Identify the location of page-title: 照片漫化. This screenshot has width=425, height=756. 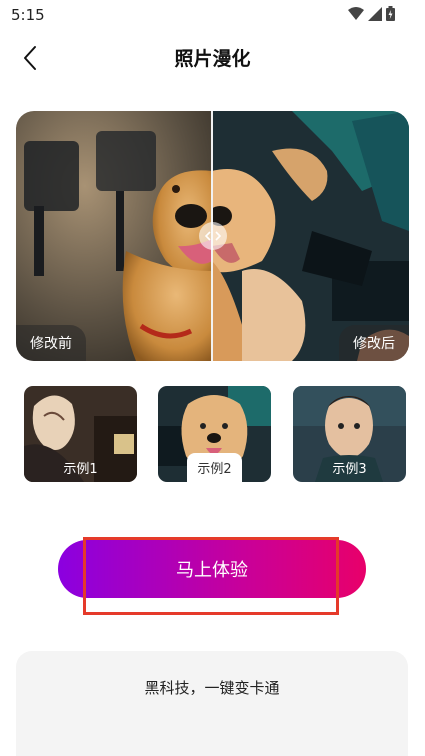
(212, 59).